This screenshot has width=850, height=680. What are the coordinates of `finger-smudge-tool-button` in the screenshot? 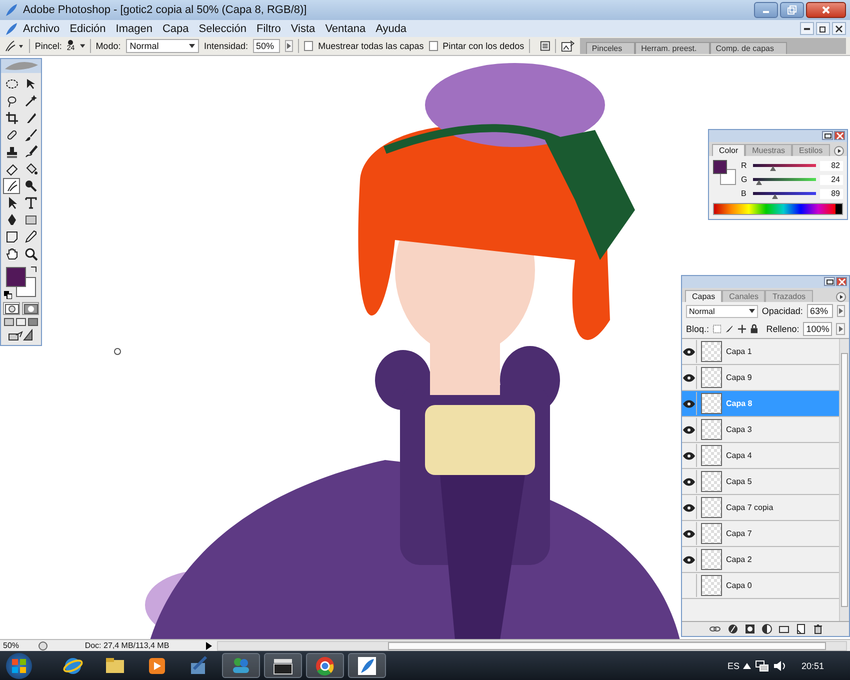 It's located at (11, 186).